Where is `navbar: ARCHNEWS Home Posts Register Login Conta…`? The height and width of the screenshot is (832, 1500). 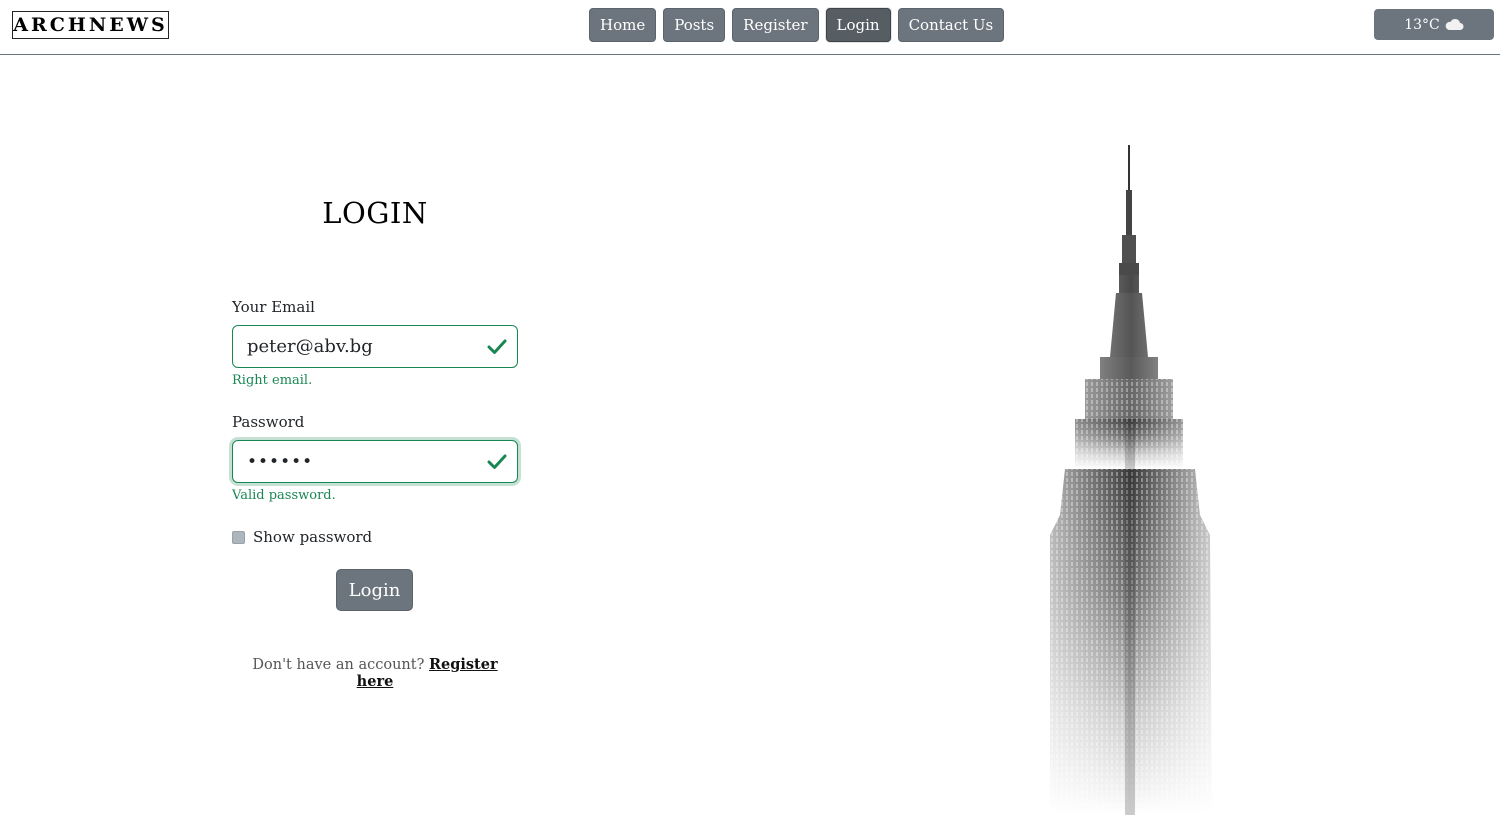
navbar: ARCHNEWS Home Posts Register Login Conta… is located at coordinates (750, 27).